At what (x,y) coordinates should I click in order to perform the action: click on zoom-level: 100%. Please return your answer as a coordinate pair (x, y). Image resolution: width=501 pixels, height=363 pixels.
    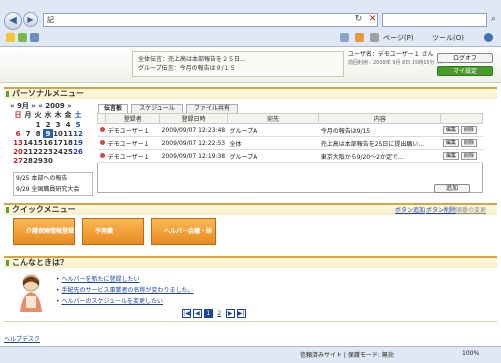
    Looking at the image, I should click on (470, 353).